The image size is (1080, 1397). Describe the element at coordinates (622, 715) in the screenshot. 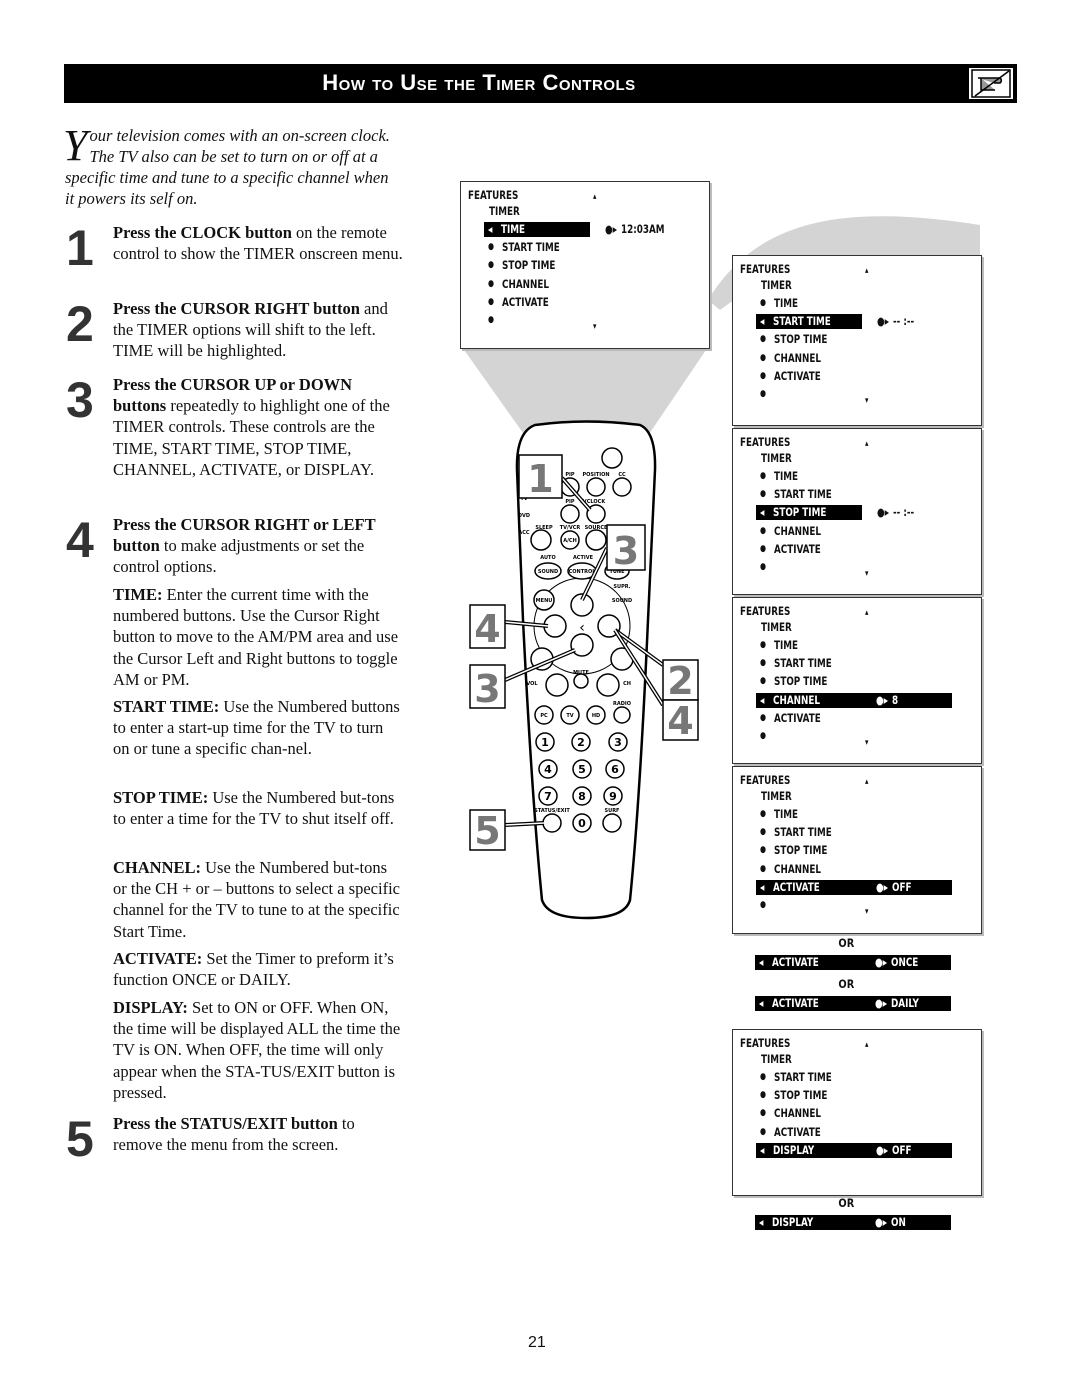

I see `radio-button` at that location.